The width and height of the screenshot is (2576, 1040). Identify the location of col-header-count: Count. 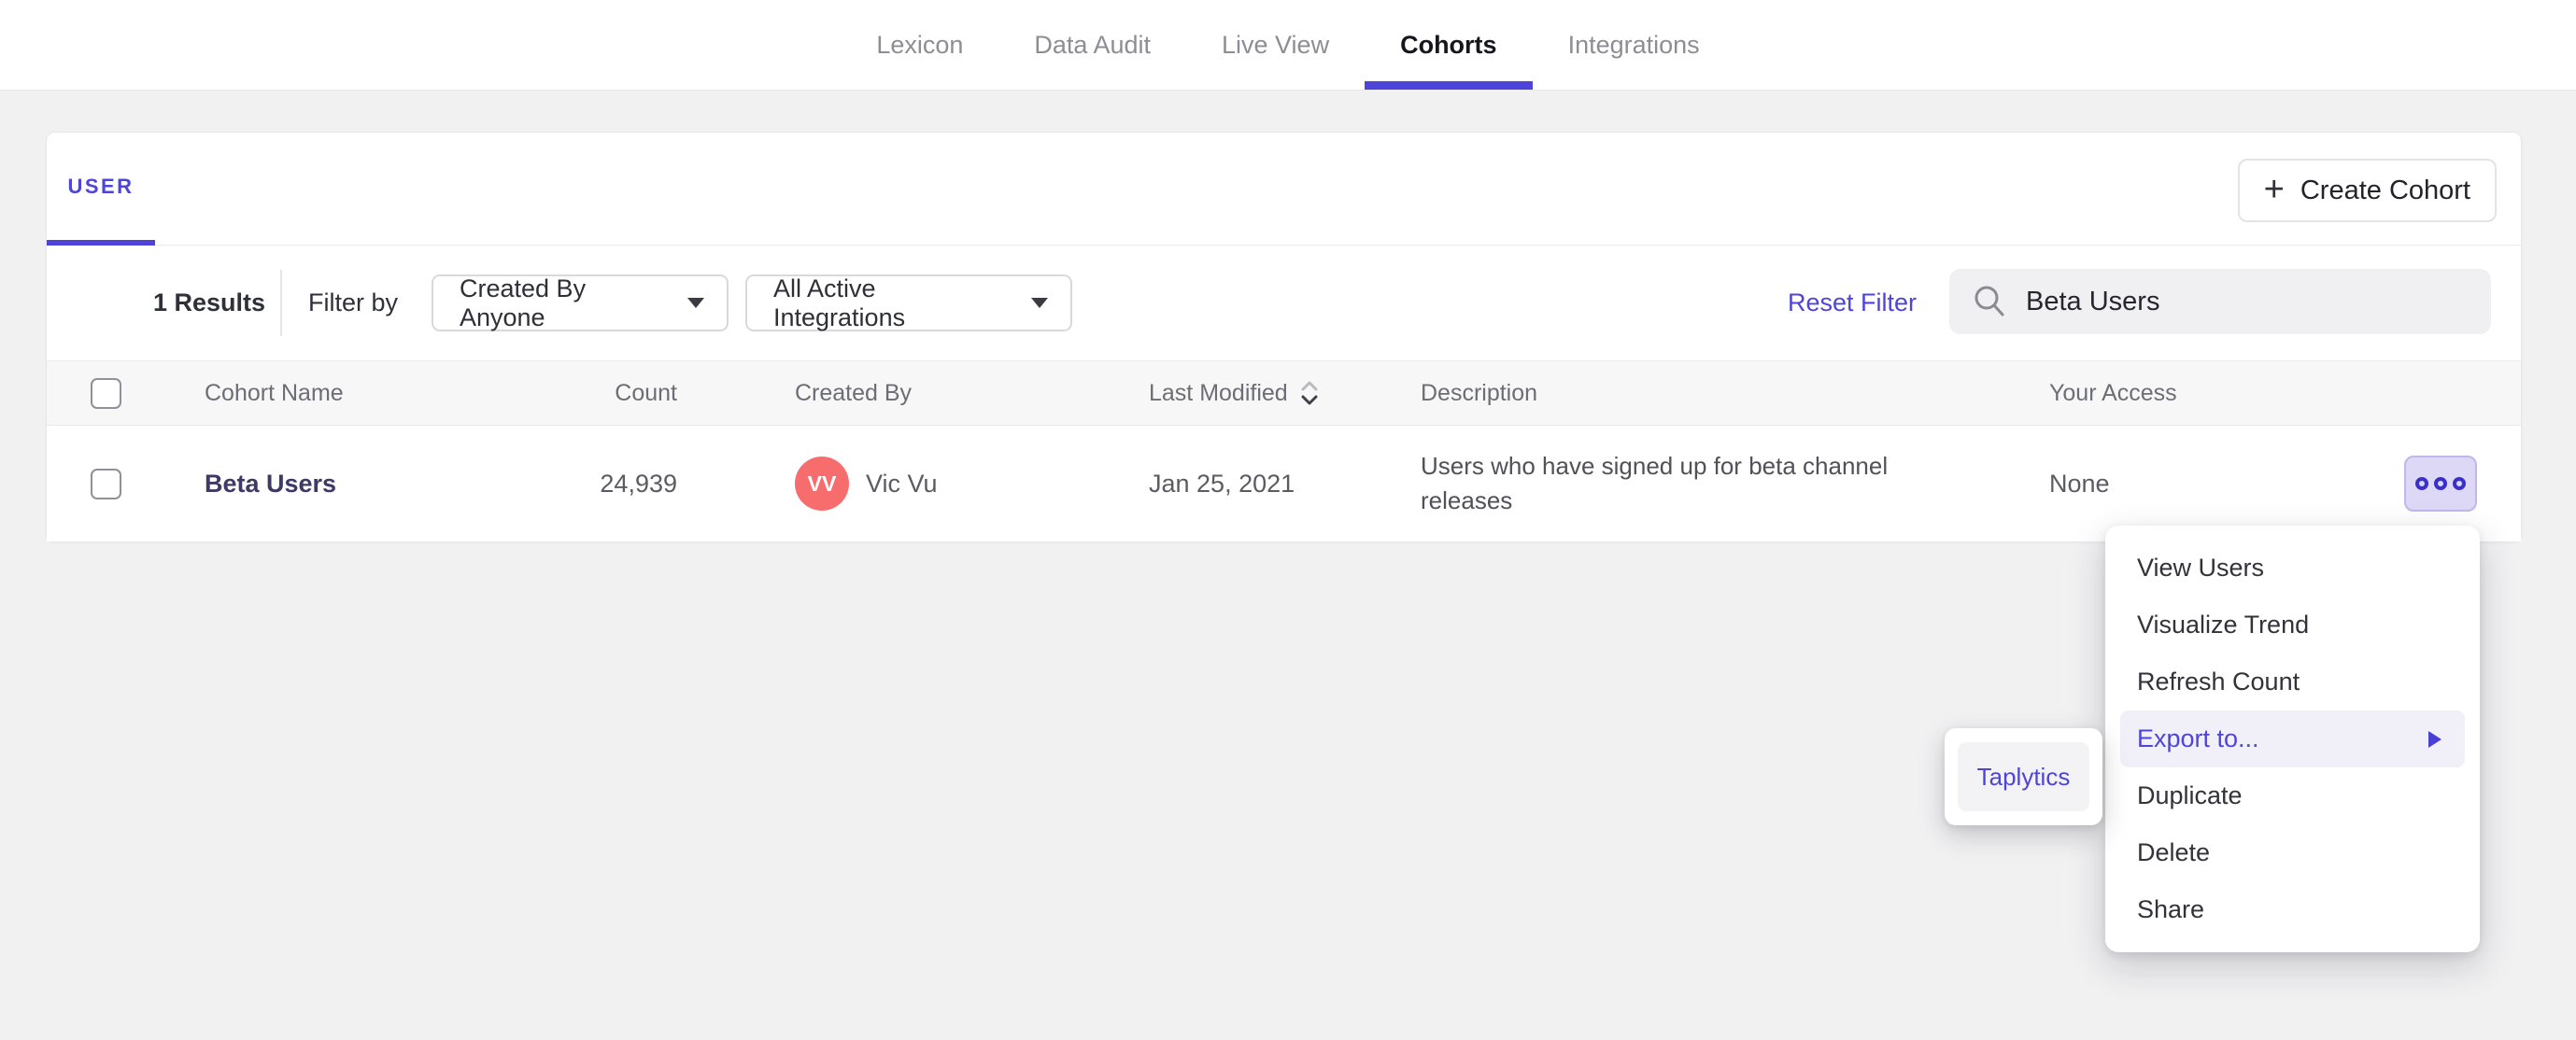
(646, 393).